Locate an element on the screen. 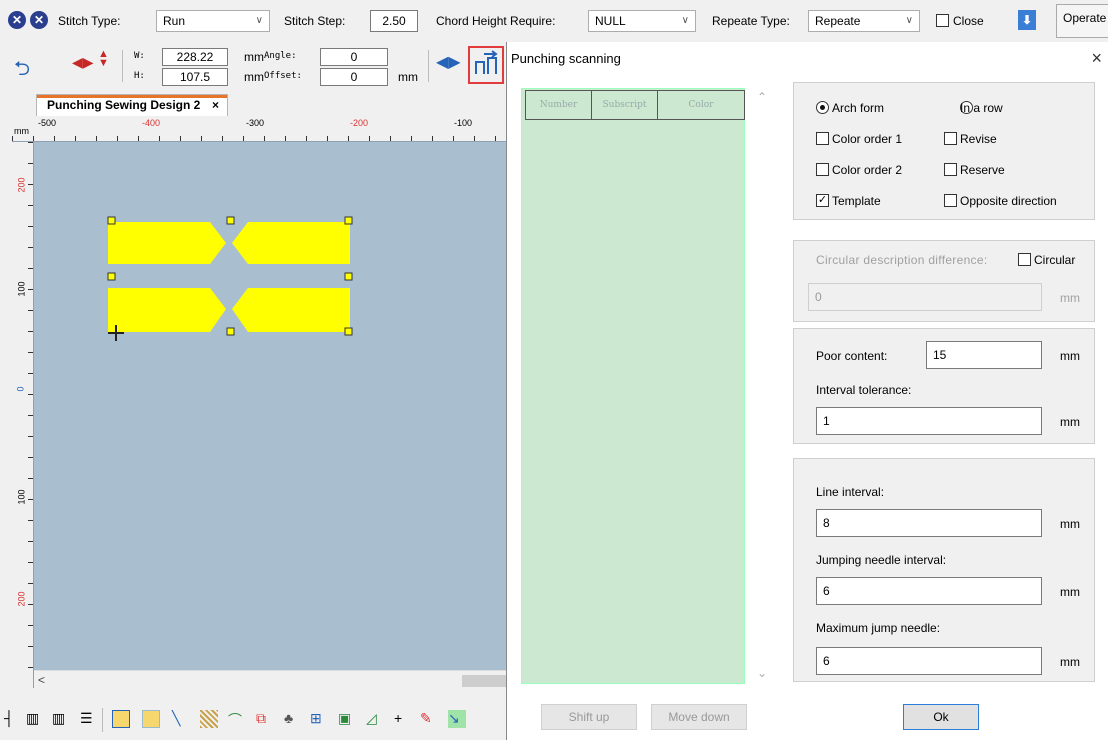 Image resolution: width=1108 pixels, height=740 pixels. close-checkbox is located at coordinates (942, 20).